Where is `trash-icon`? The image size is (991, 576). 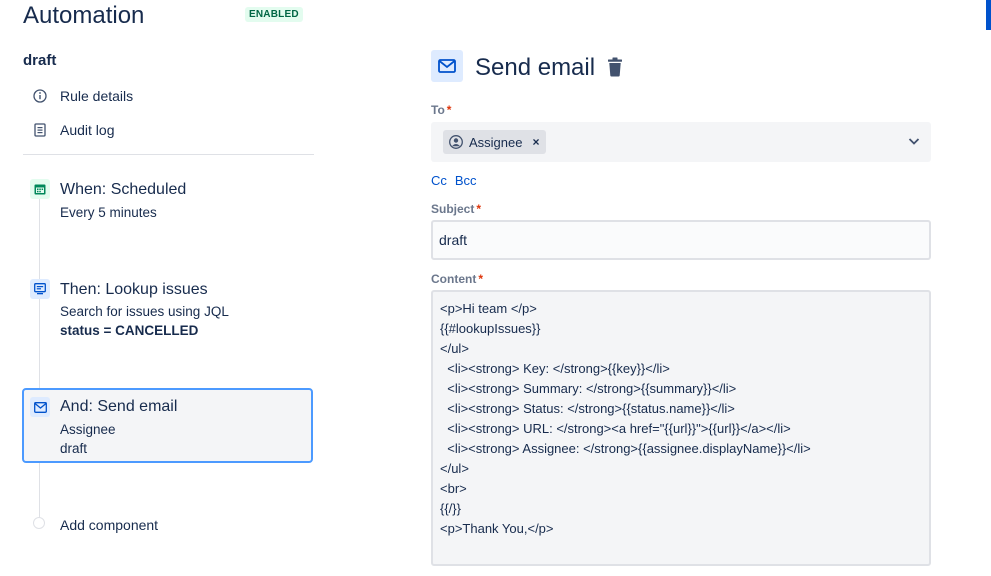 trash-icon is located at coordinates (615, 67).